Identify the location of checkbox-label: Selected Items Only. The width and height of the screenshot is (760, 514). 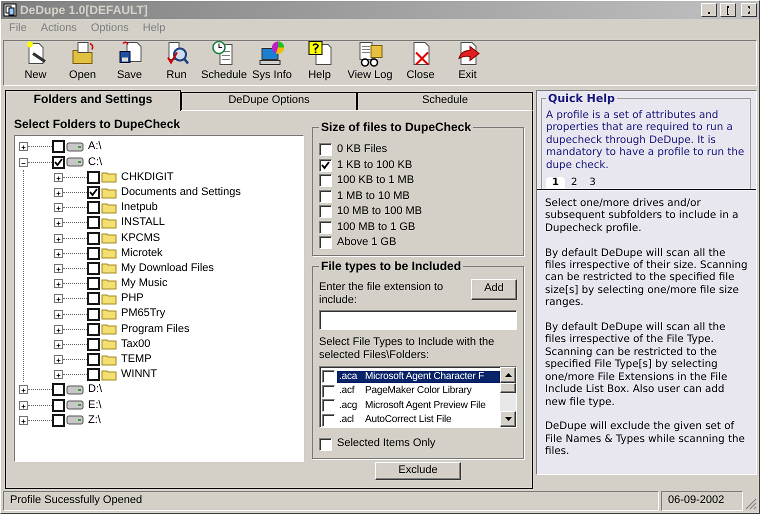
(386, 444).